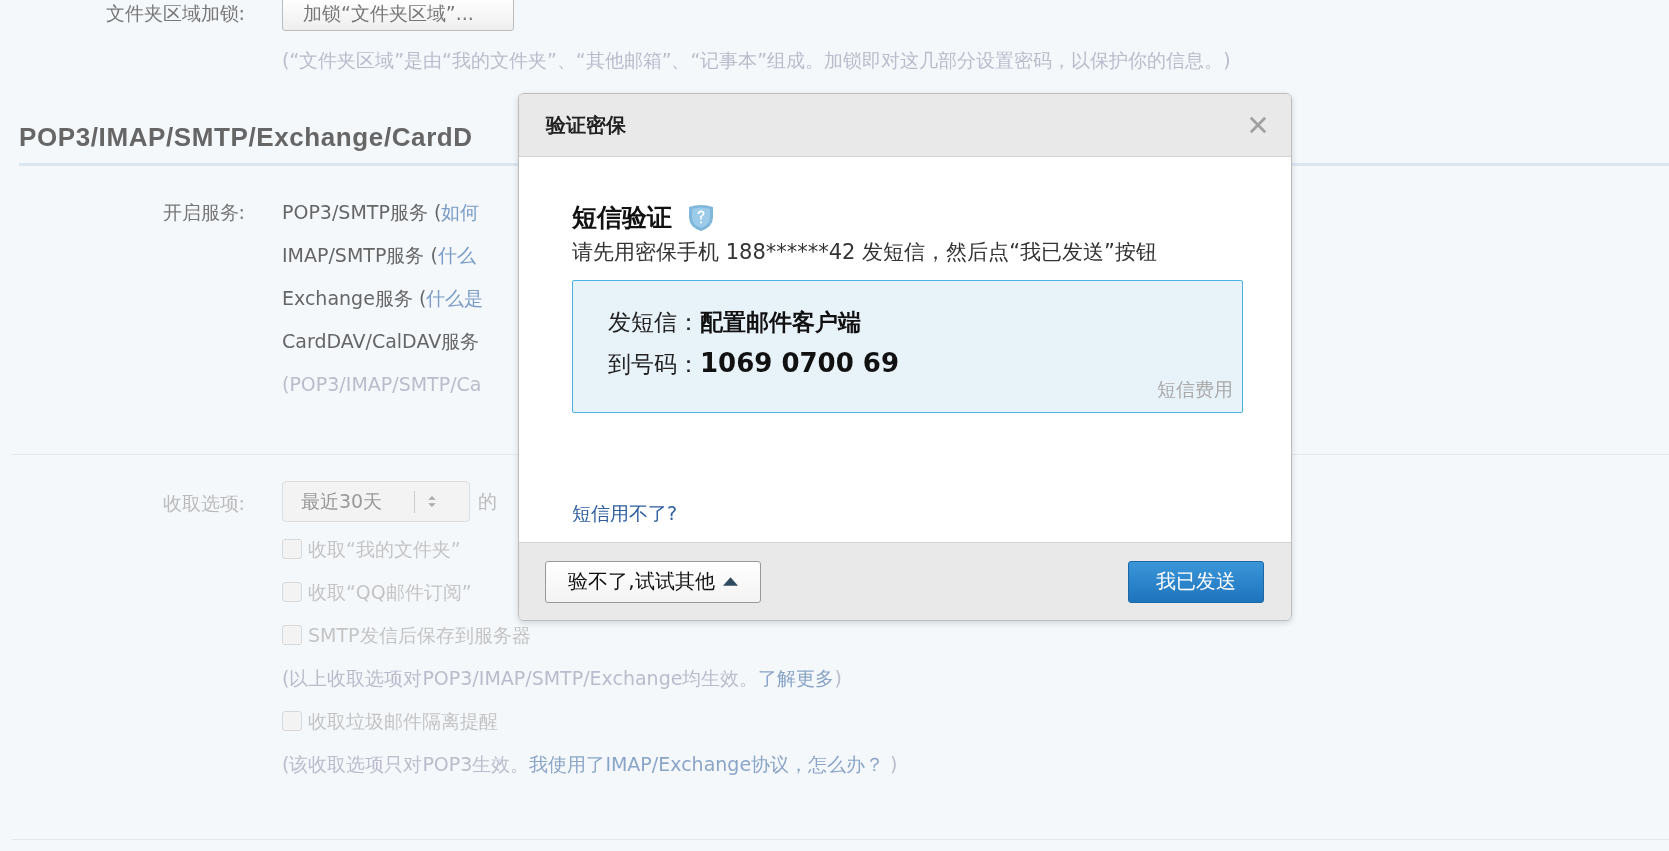 The width and height of the screenshot is (1669, 851). What do you see at coordinates (432, 501) in the screenshot?
I see `sort-arrows-icon` at bounding box center [432, 501].